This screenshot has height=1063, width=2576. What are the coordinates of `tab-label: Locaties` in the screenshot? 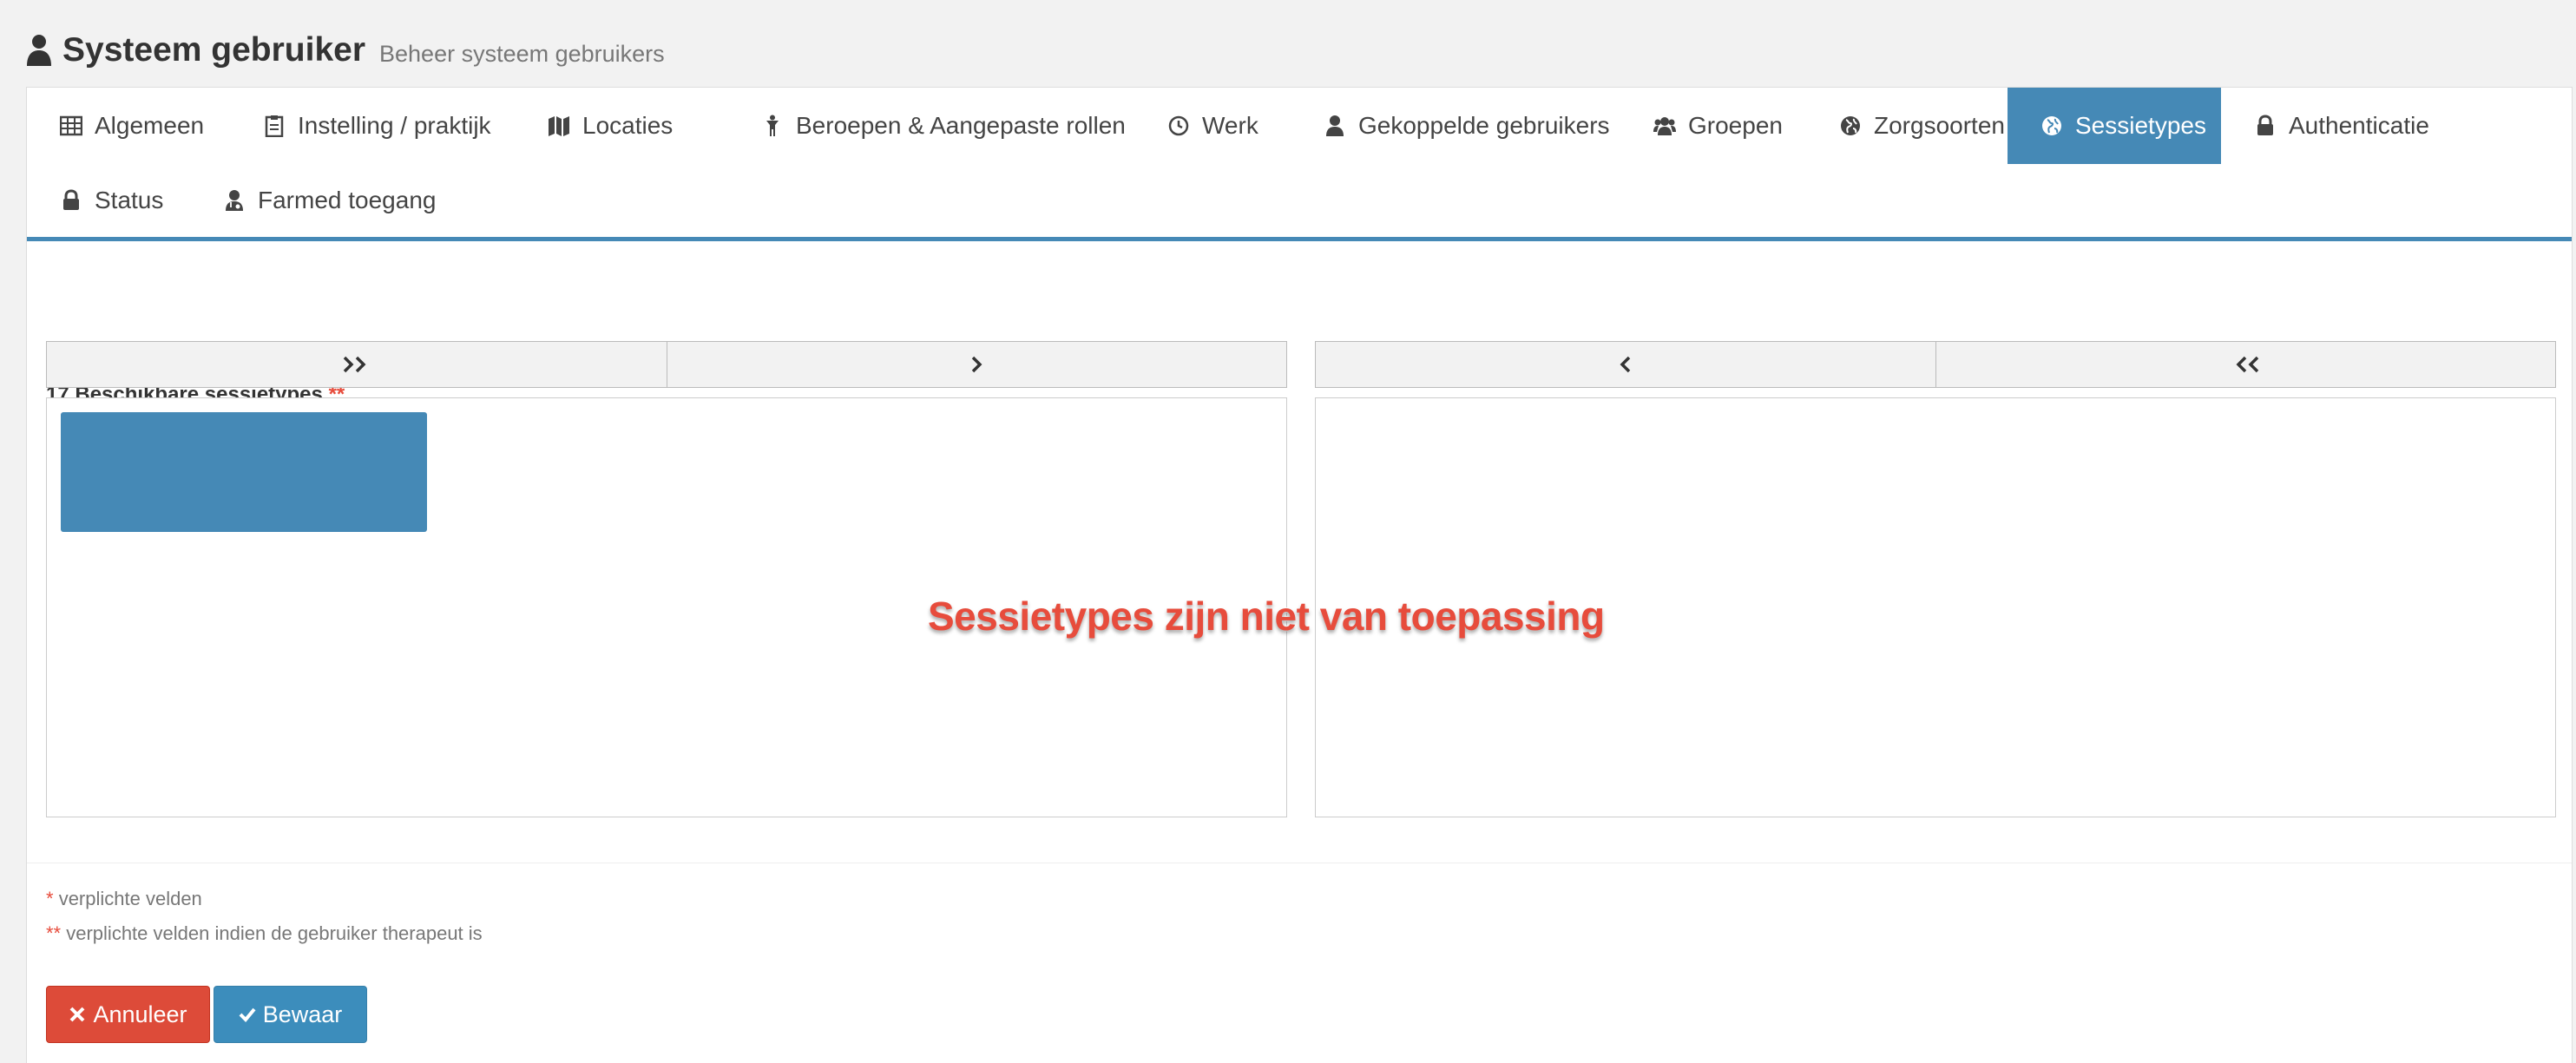 It's located at (628, 125).